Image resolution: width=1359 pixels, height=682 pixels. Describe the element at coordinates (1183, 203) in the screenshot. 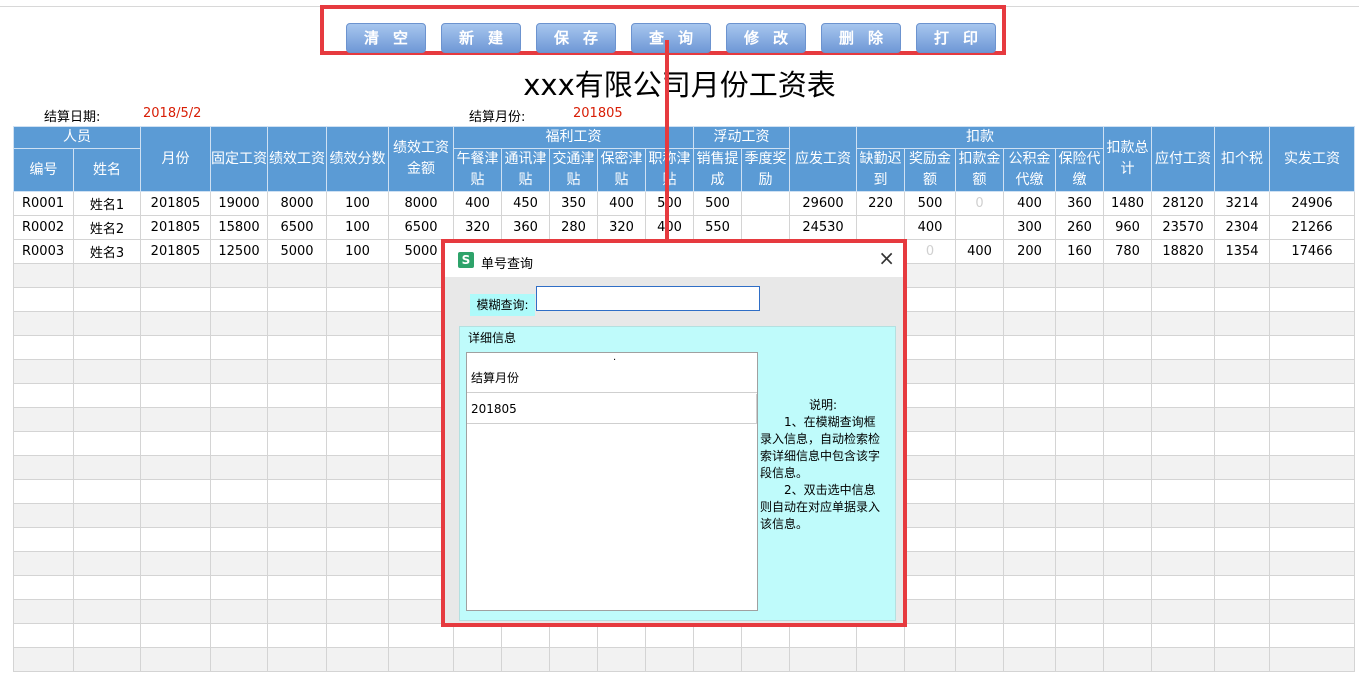

I see `table-cell: 28120` at that location.